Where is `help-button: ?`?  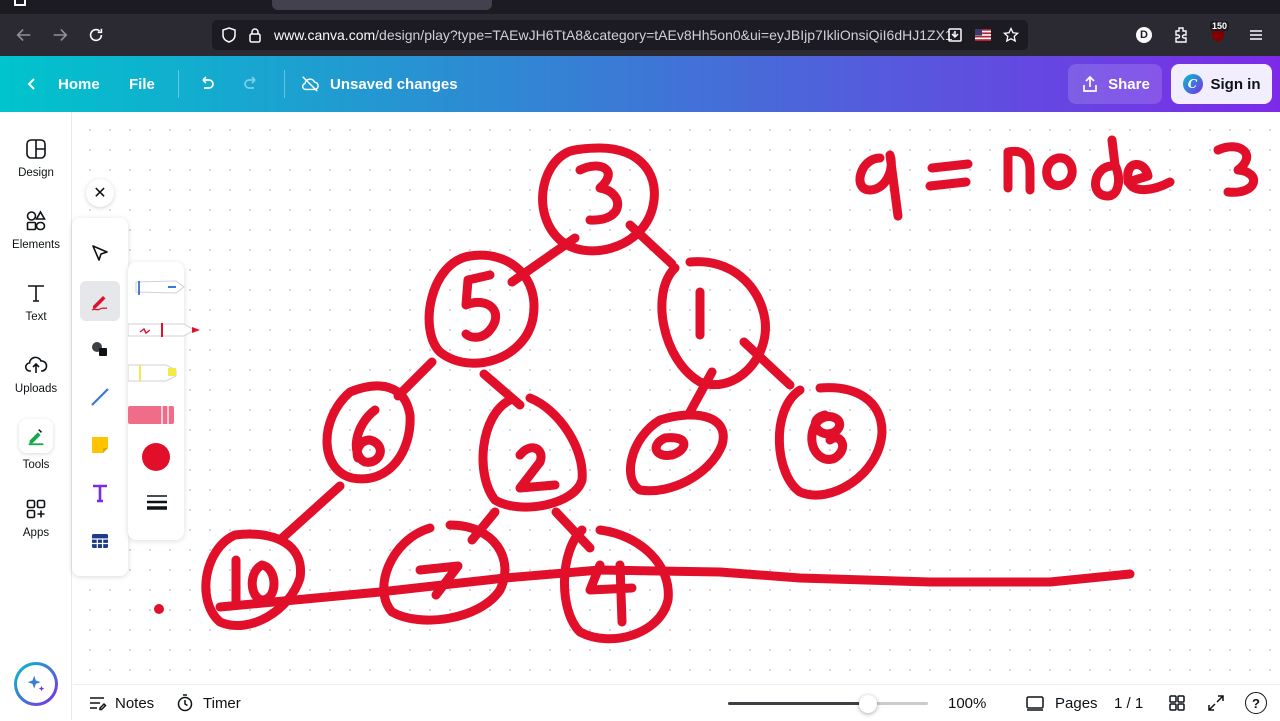 help-button: ? is located at coordinates (1256, 703).